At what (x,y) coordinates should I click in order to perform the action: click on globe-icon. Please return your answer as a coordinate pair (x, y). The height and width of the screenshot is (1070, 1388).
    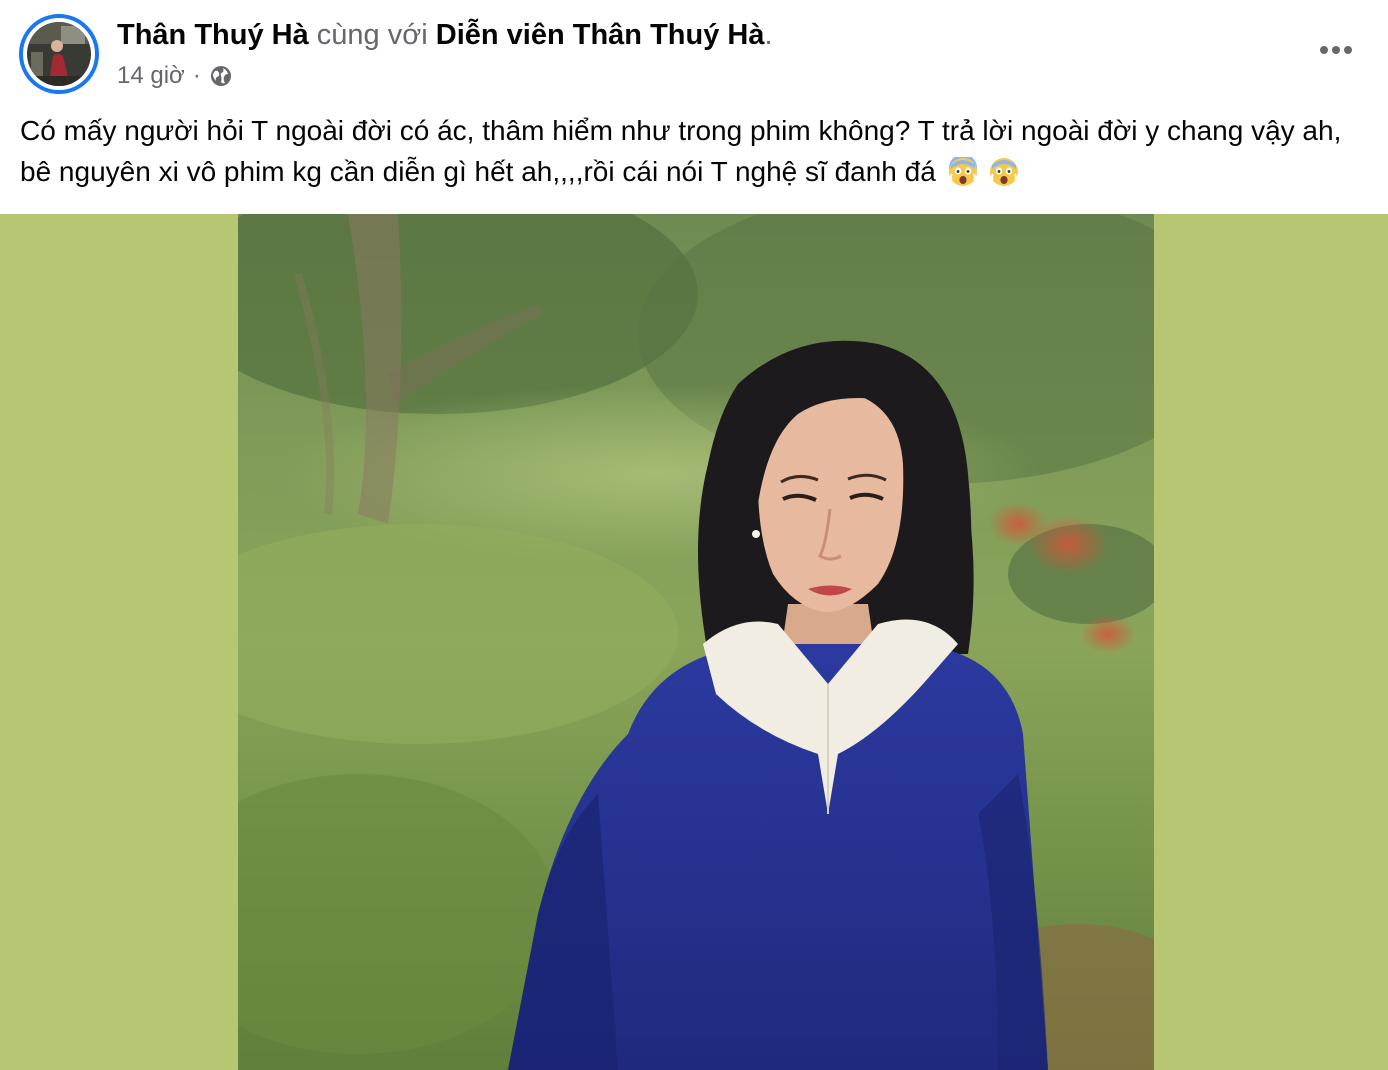
    Looking at the image, I should click on (221, 76).